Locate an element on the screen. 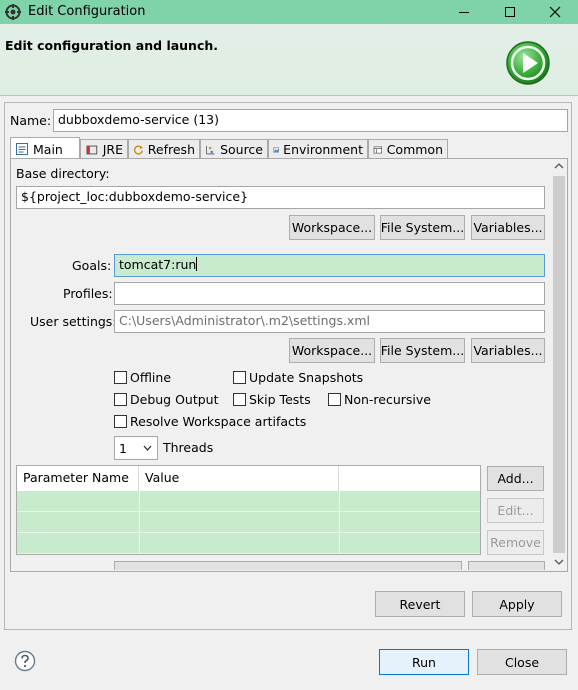 The width and height of the screenshot is (578, 690). chevron-down-icon is located at coordinates (147, 448).